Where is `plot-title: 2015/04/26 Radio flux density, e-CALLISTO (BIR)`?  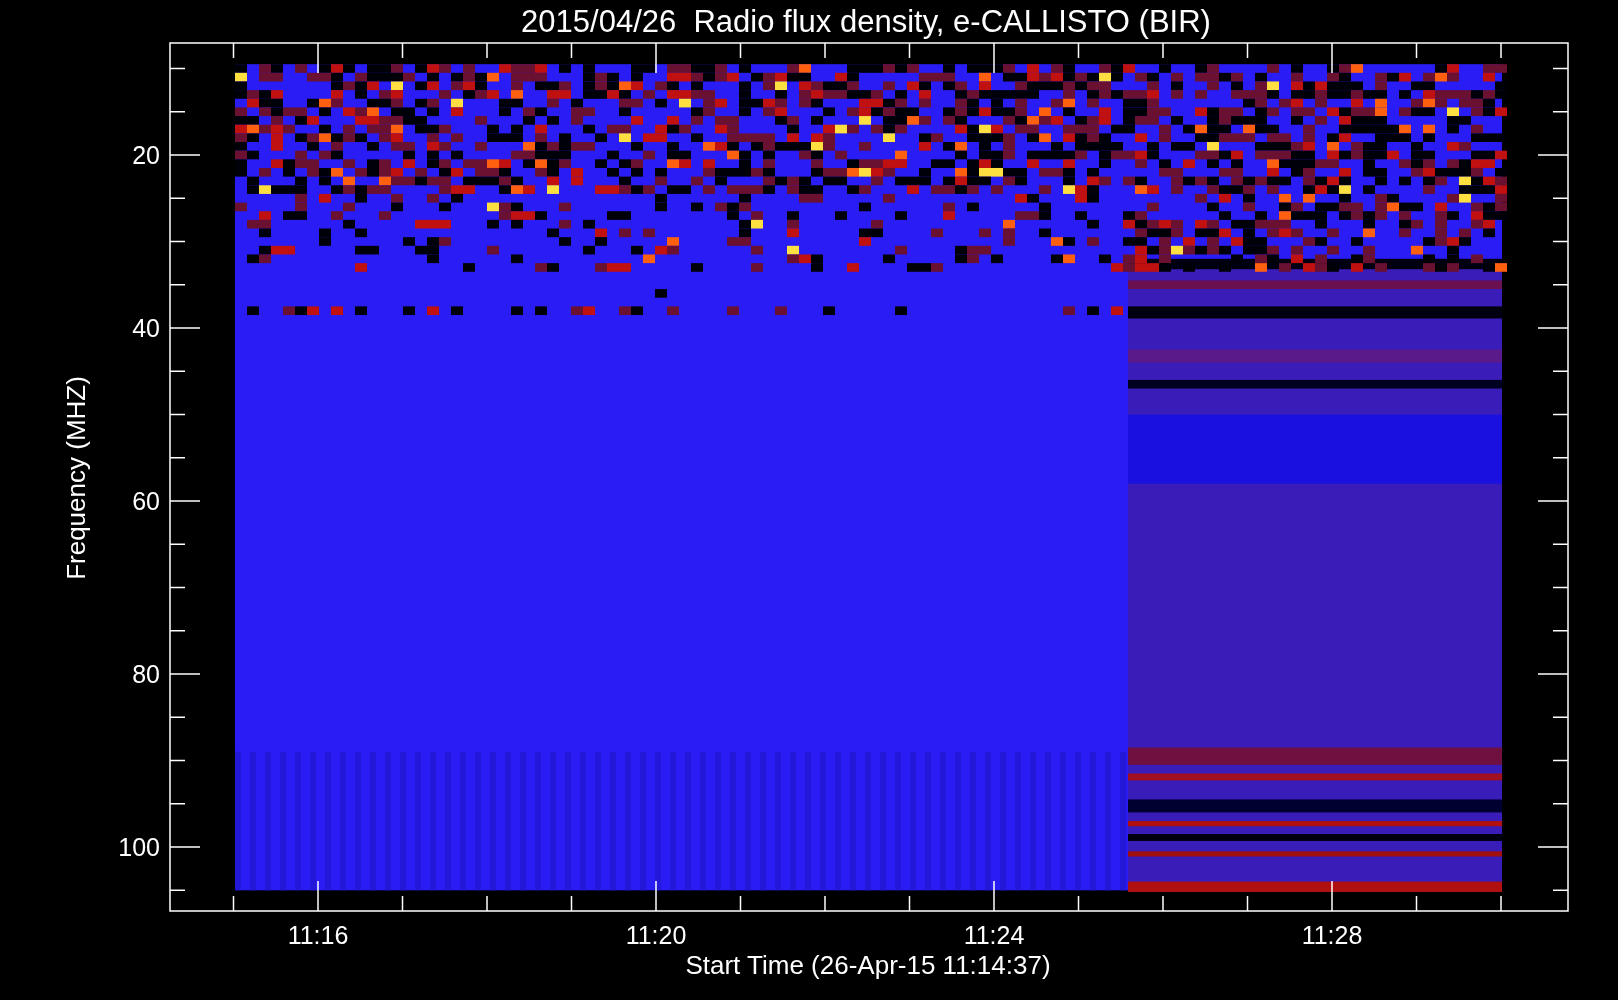
plot-title: 2015/04/26 Radio flux density, e-CALLISTO (BIR) is located at coordinates (866, 21).